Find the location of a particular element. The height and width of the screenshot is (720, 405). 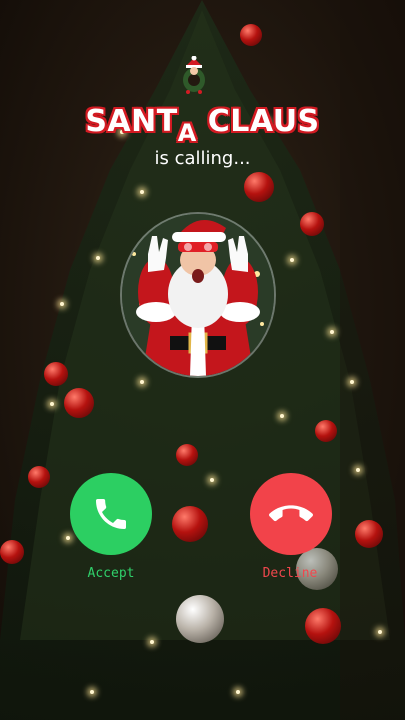

hang-up-icon is located at coordinates (291, 513).